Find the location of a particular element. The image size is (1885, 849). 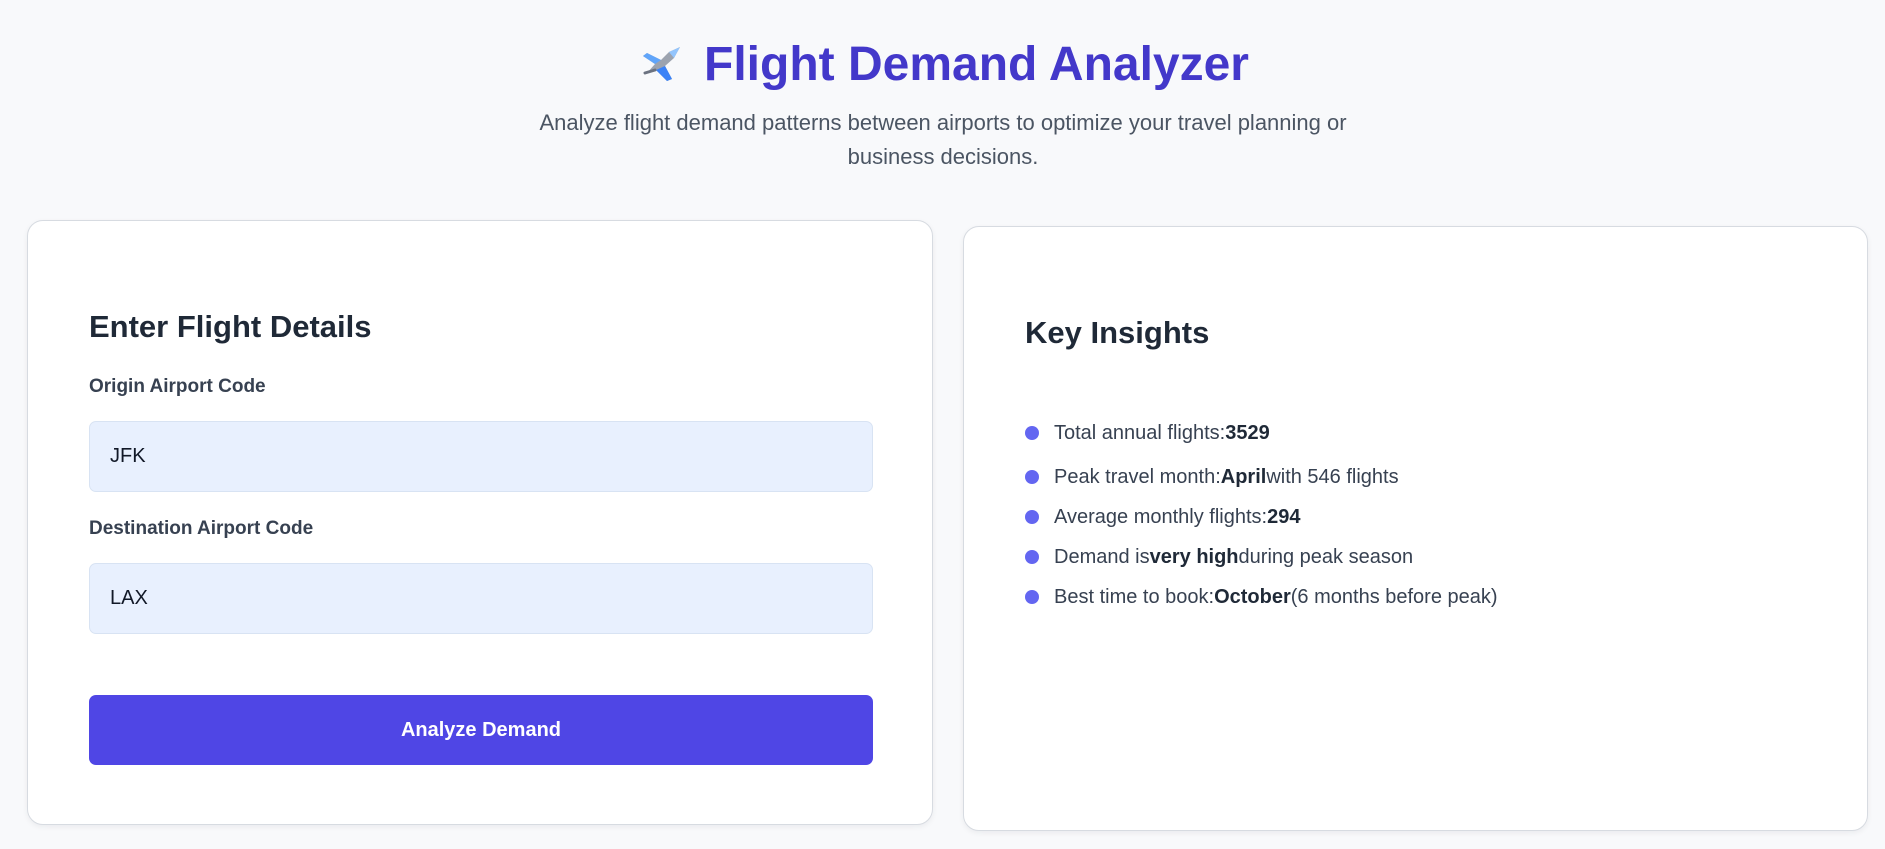

flight-details-title: Enter Flight Details is located at coordinates (230, 326).